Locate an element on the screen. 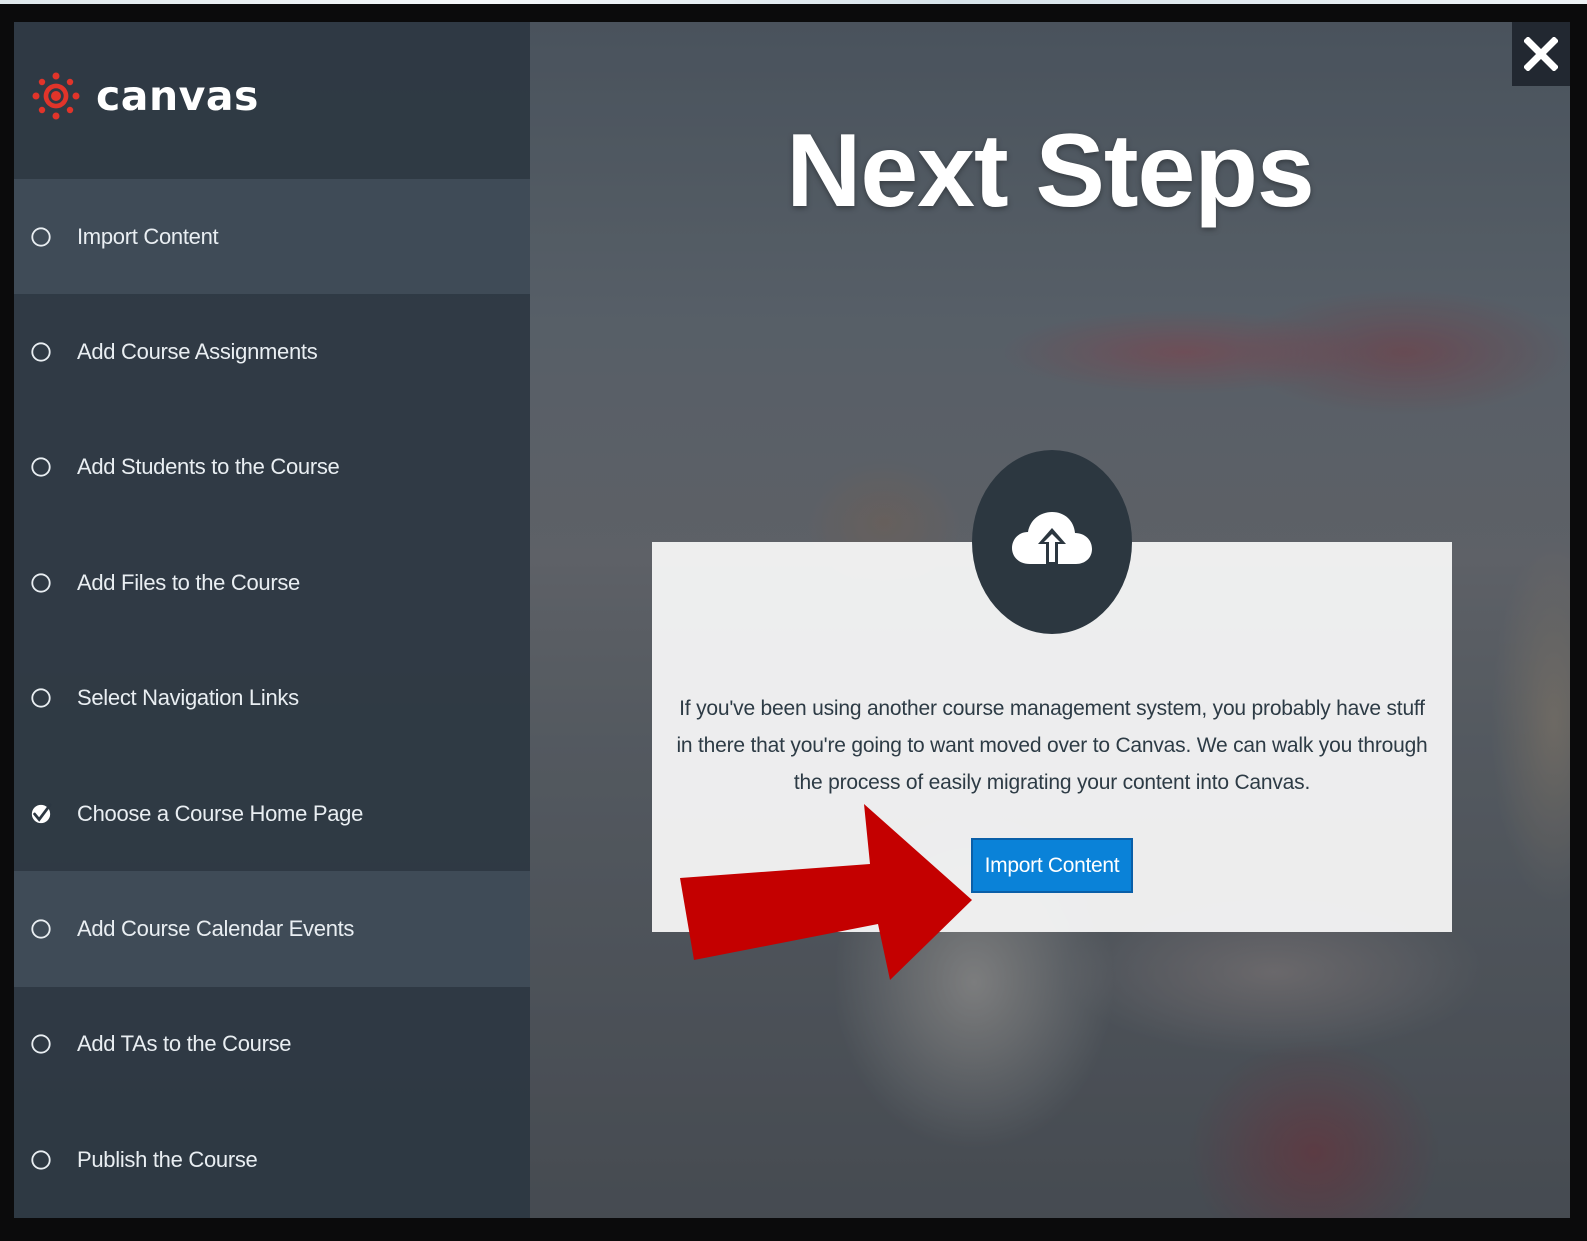 This screenshot has height=1241, width=1587. brand-name: canvas is located at coordinates (177, 96).